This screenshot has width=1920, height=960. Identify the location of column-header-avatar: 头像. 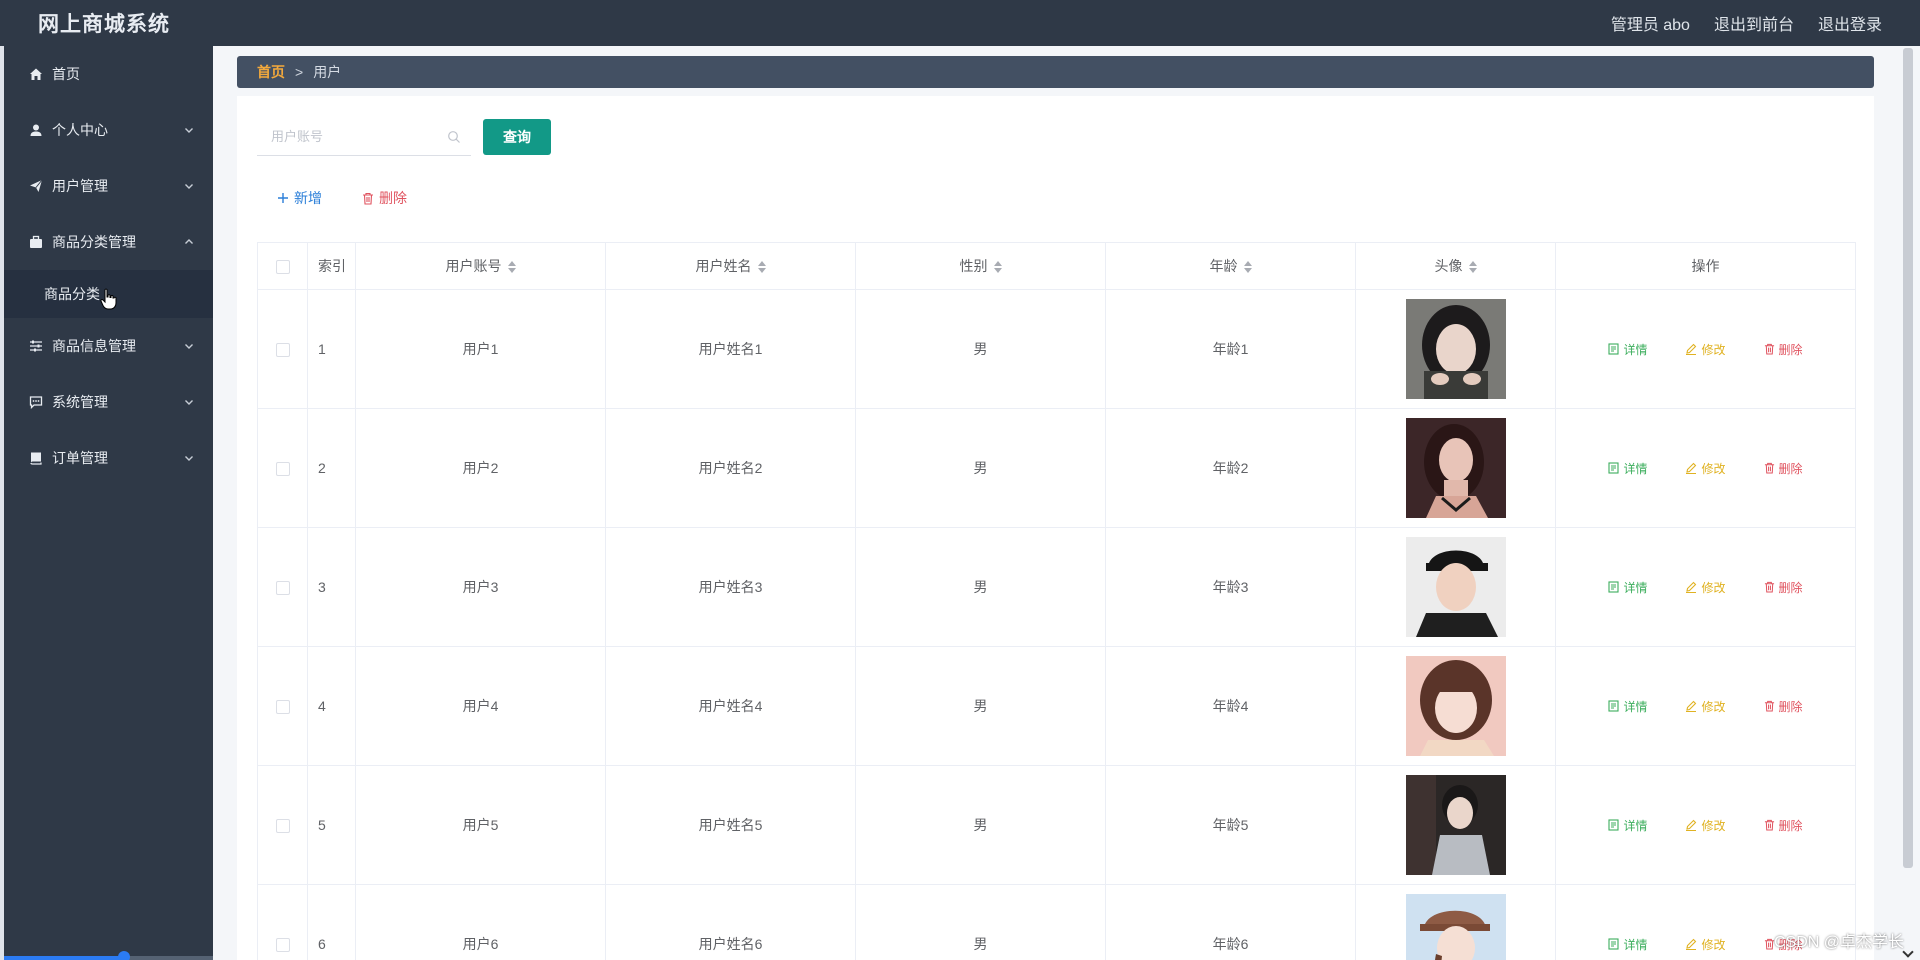
(1455, 266).